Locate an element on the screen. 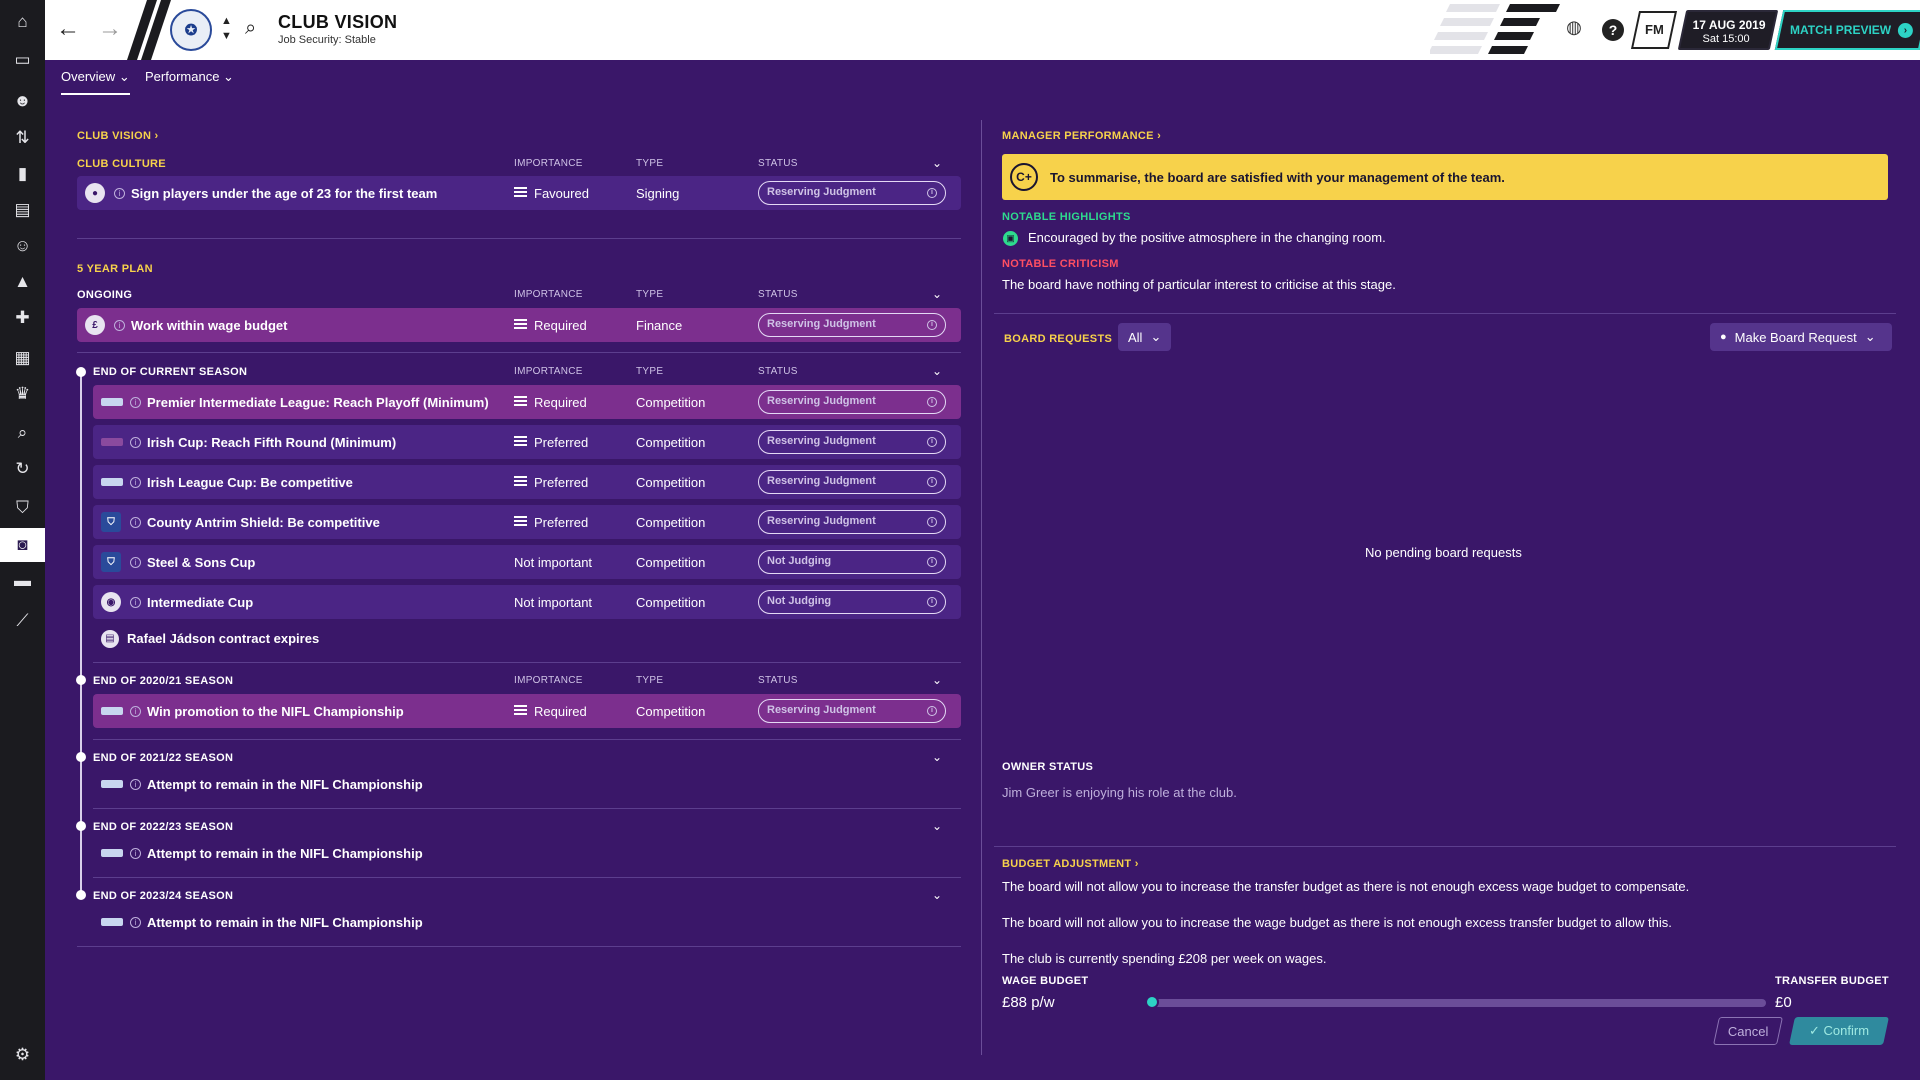  reports-icon: ▤ is located at coordinates (22, 210).